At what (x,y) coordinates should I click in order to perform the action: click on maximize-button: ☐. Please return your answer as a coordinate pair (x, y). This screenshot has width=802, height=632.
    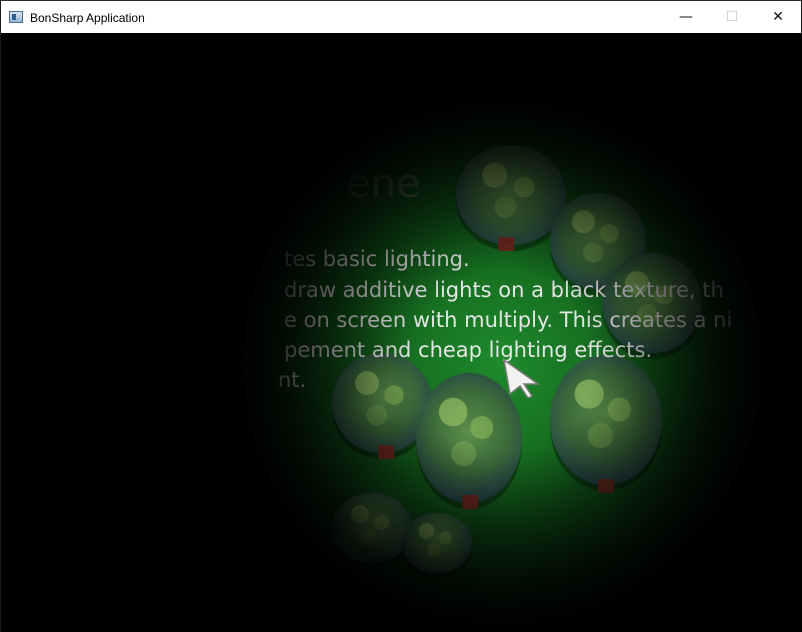
    Looking at the image, I should click on (732, 17).